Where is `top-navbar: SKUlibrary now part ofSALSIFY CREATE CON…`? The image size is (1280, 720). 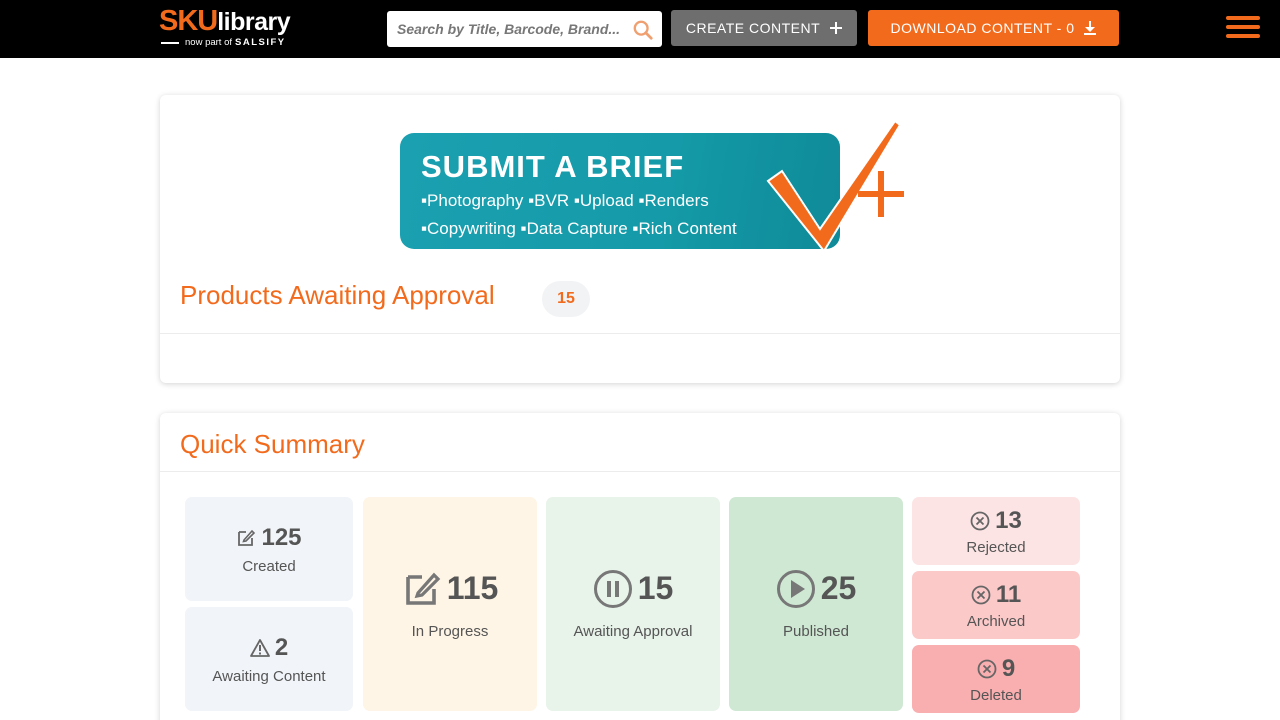
top-navbar: SKUlibrary now part ofSALSIFY CREATE CON… is located at coordinates (640, 29).